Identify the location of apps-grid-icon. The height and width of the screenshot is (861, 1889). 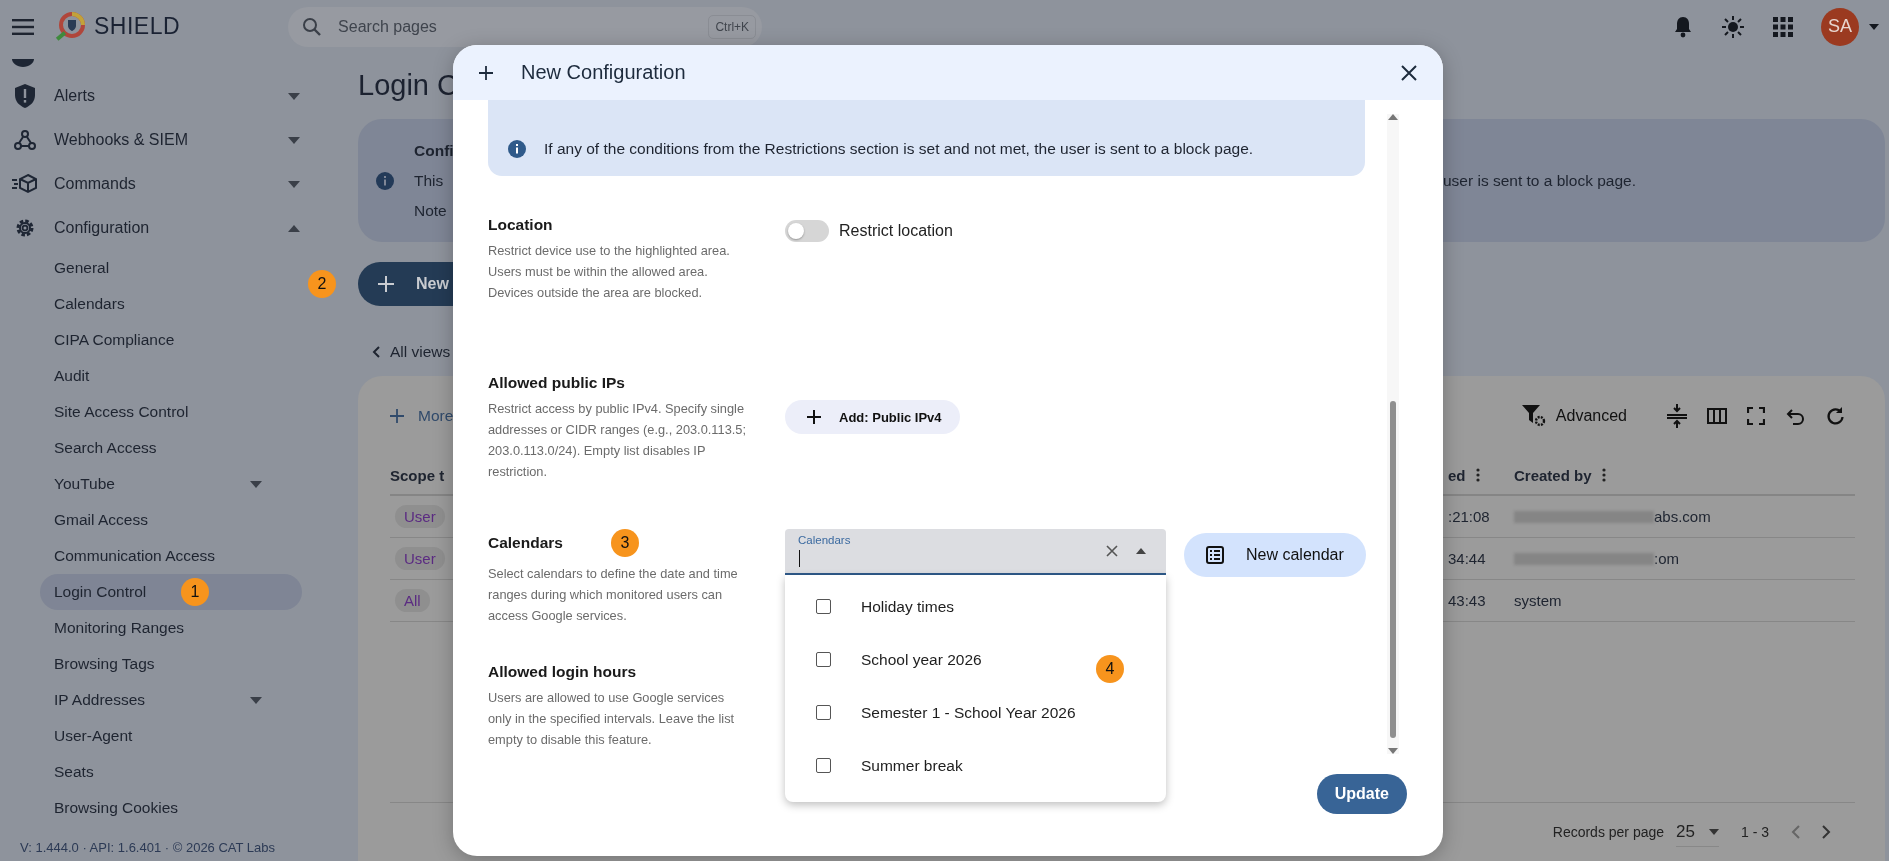
(1783, 26).